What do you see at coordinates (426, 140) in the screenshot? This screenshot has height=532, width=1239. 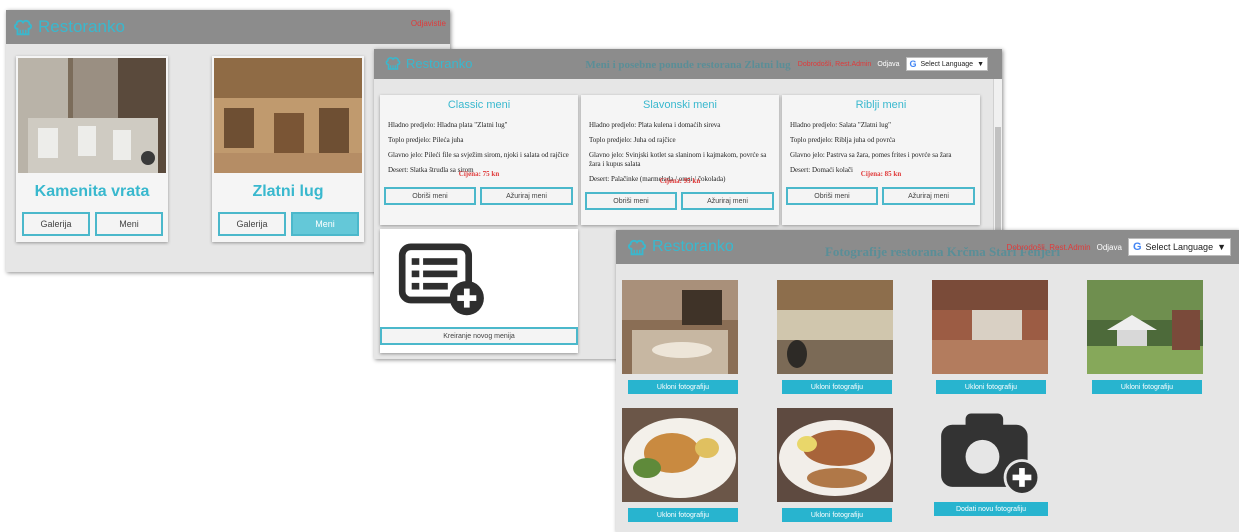 I see `menu-line: Toplo predjelo: Pileća juha` at bounding box center [426, 140].